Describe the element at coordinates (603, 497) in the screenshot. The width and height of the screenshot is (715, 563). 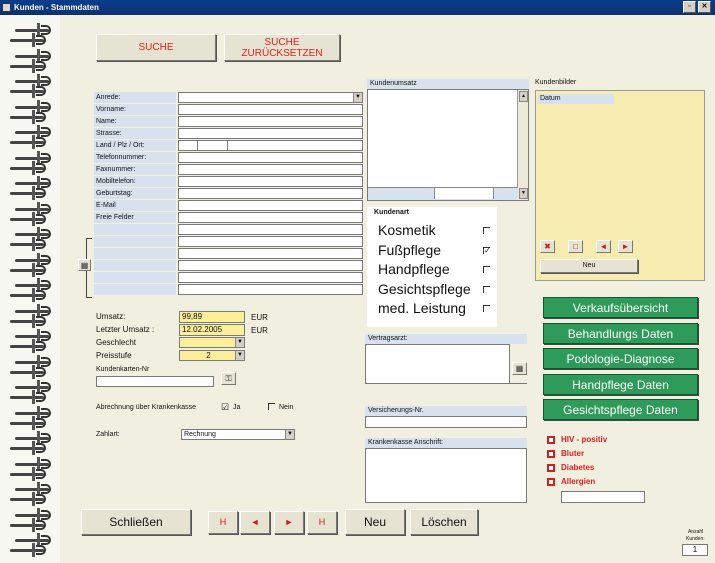
I see `allergien-input` at that location.